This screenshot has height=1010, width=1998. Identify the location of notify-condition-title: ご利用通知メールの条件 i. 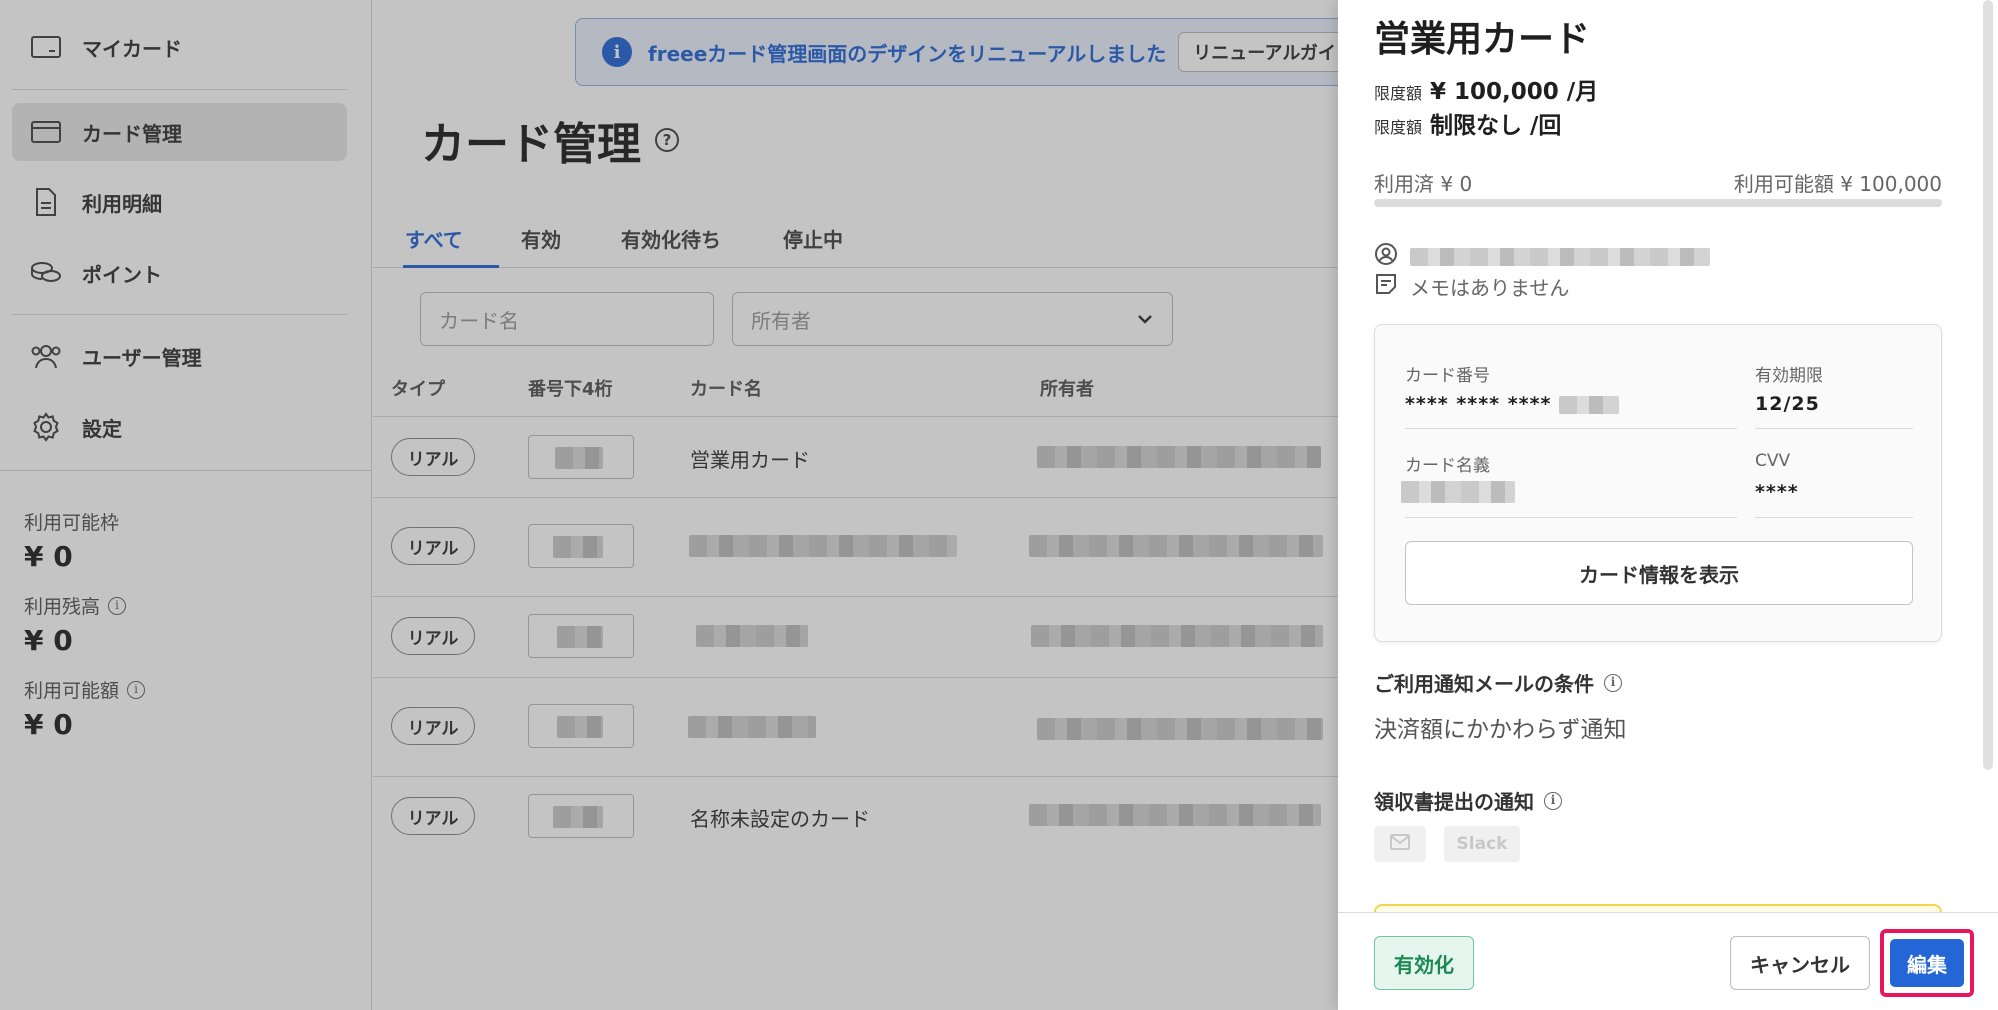
(1498, 682).